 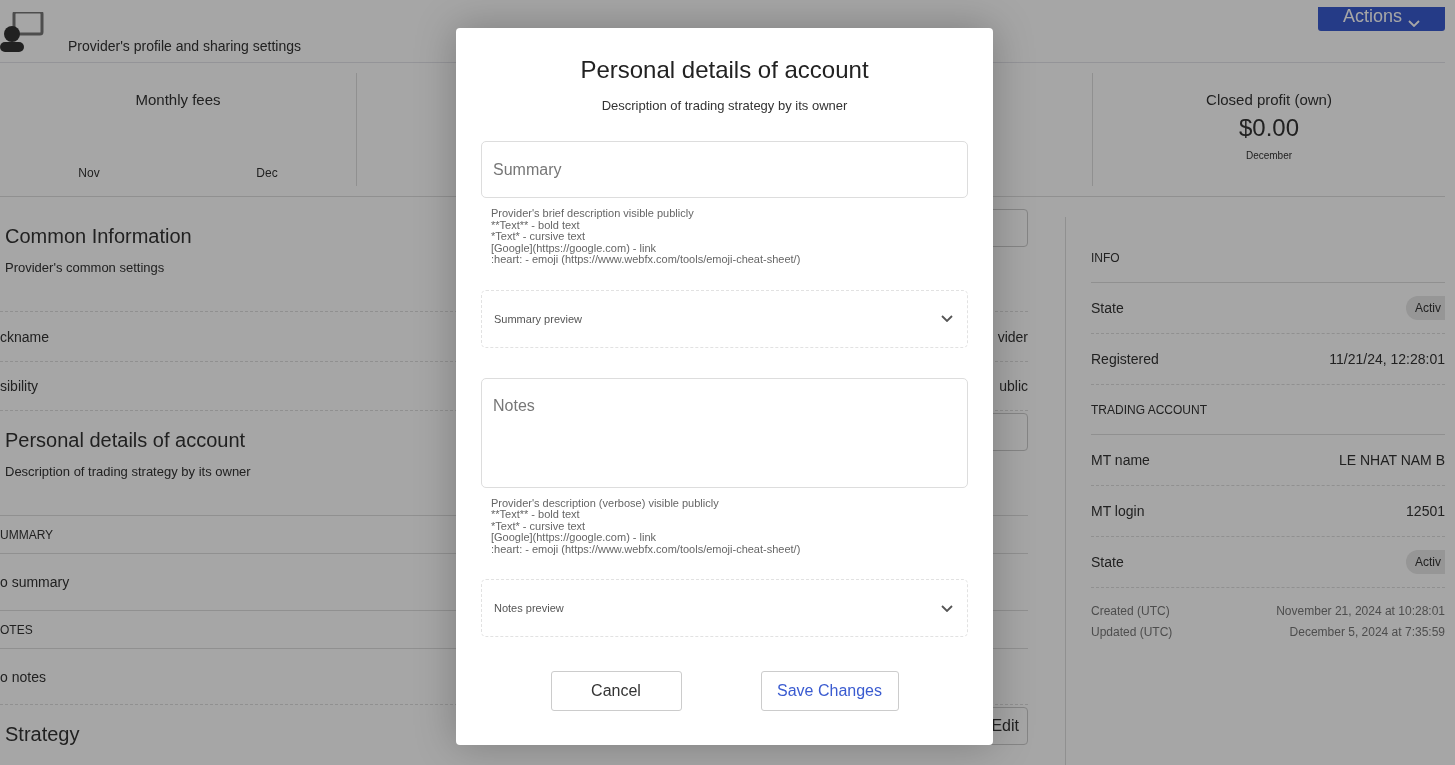 I want to click on info-heading: TRADING ACCOUNT, so click(x=1149, y=409).